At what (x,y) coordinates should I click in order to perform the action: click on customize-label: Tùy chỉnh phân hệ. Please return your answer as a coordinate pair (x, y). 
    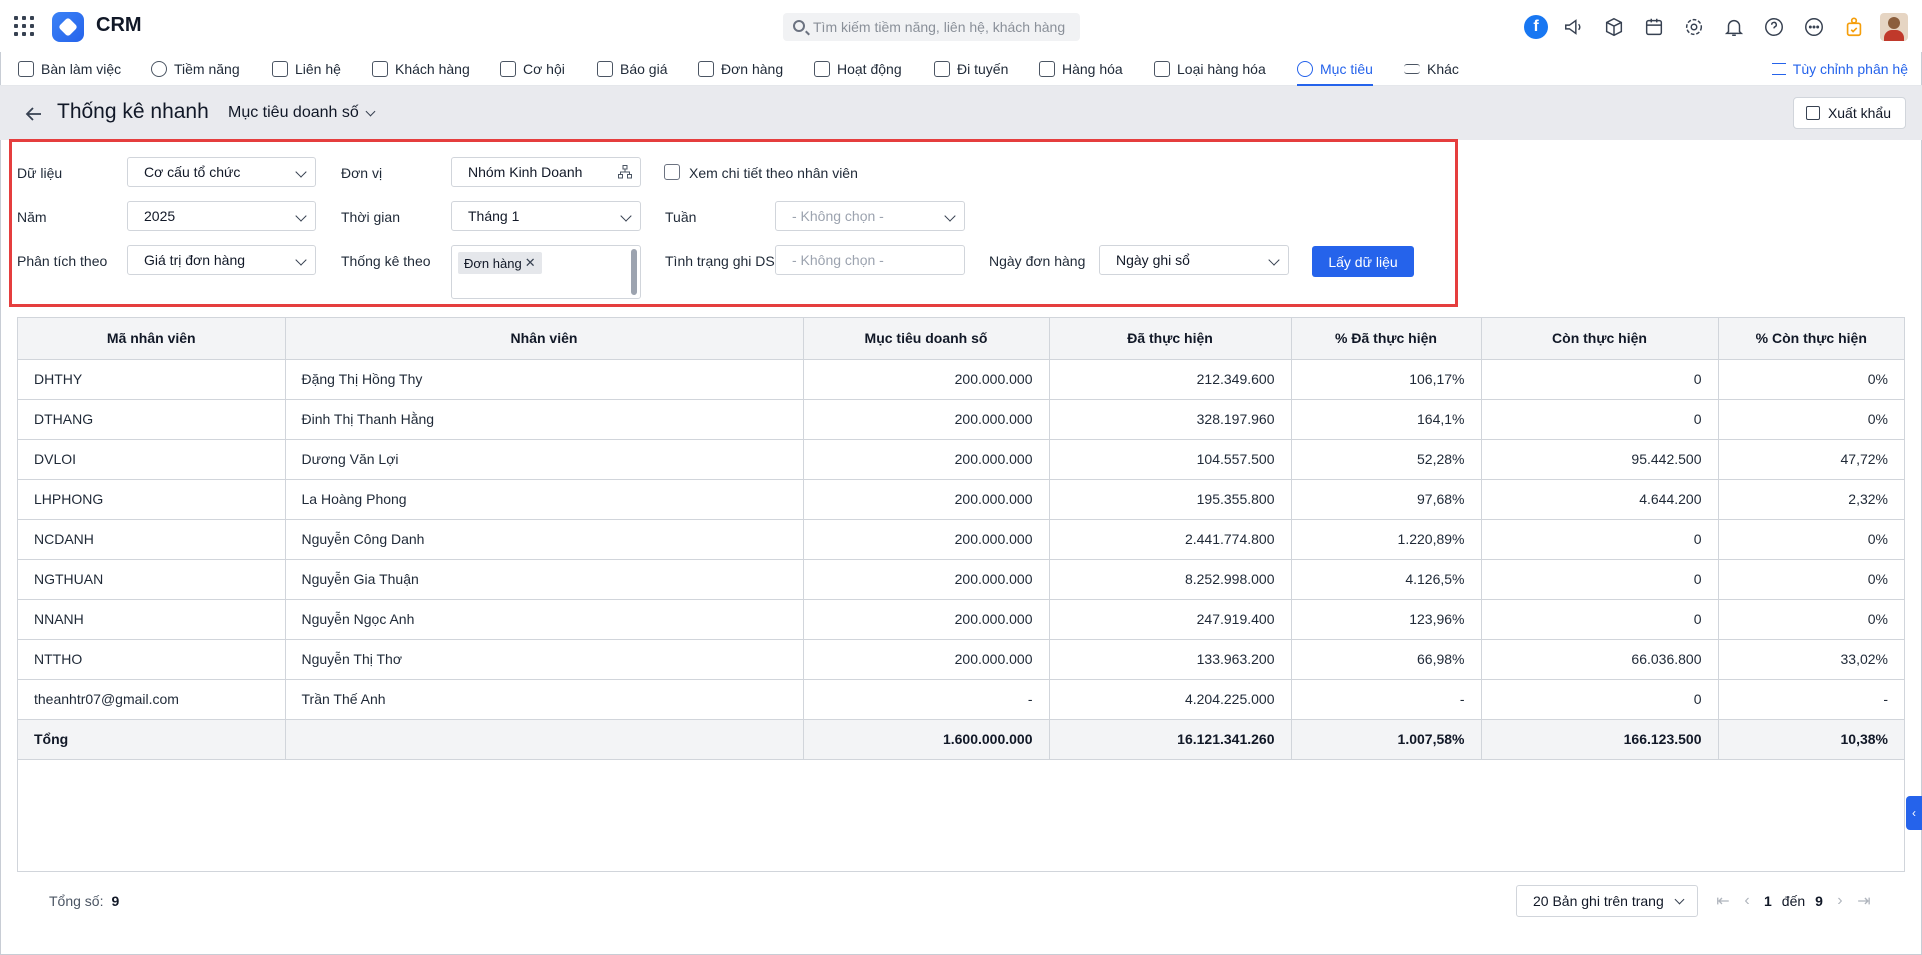
    Looking at the image, I should click on (1850, 69).